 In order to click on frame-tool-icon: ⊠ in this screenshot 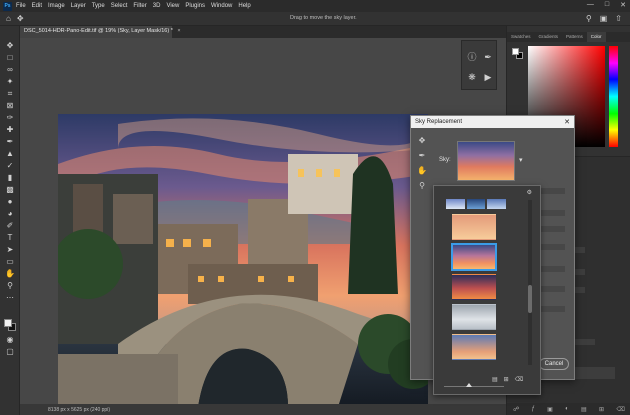, I will do `click(10, 105)`.